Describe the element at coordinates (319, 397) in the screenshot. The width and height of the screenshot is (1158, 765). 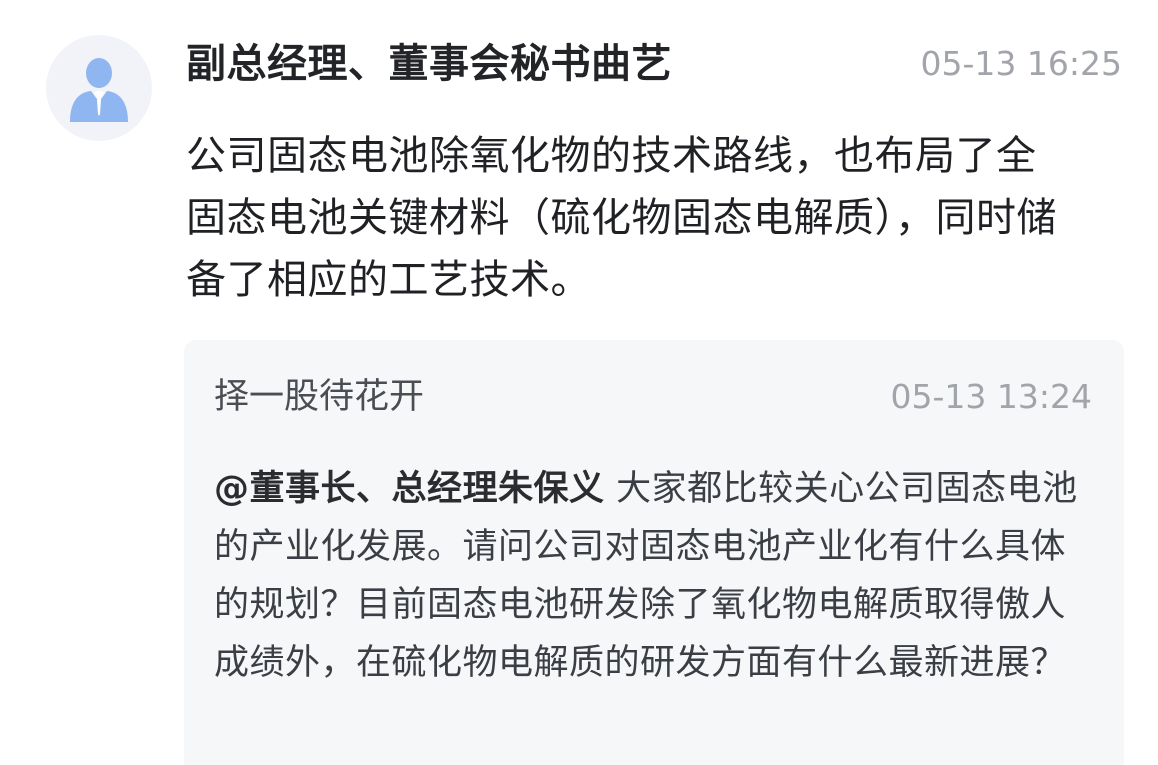
I see `question-author: 择一股待花开` at that location.